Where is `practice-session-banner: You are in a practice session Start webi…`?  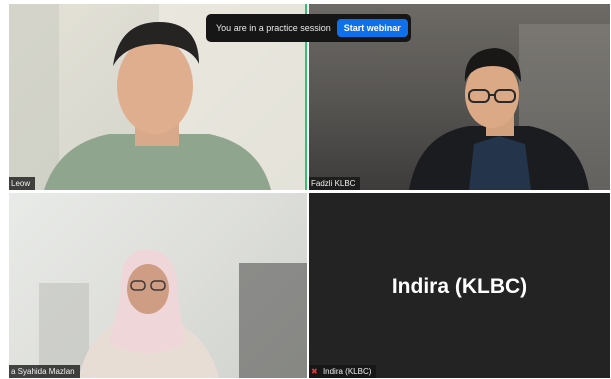
practice-session-banner: You are in a practice session Start webi… is located at coordinates (308, 28).